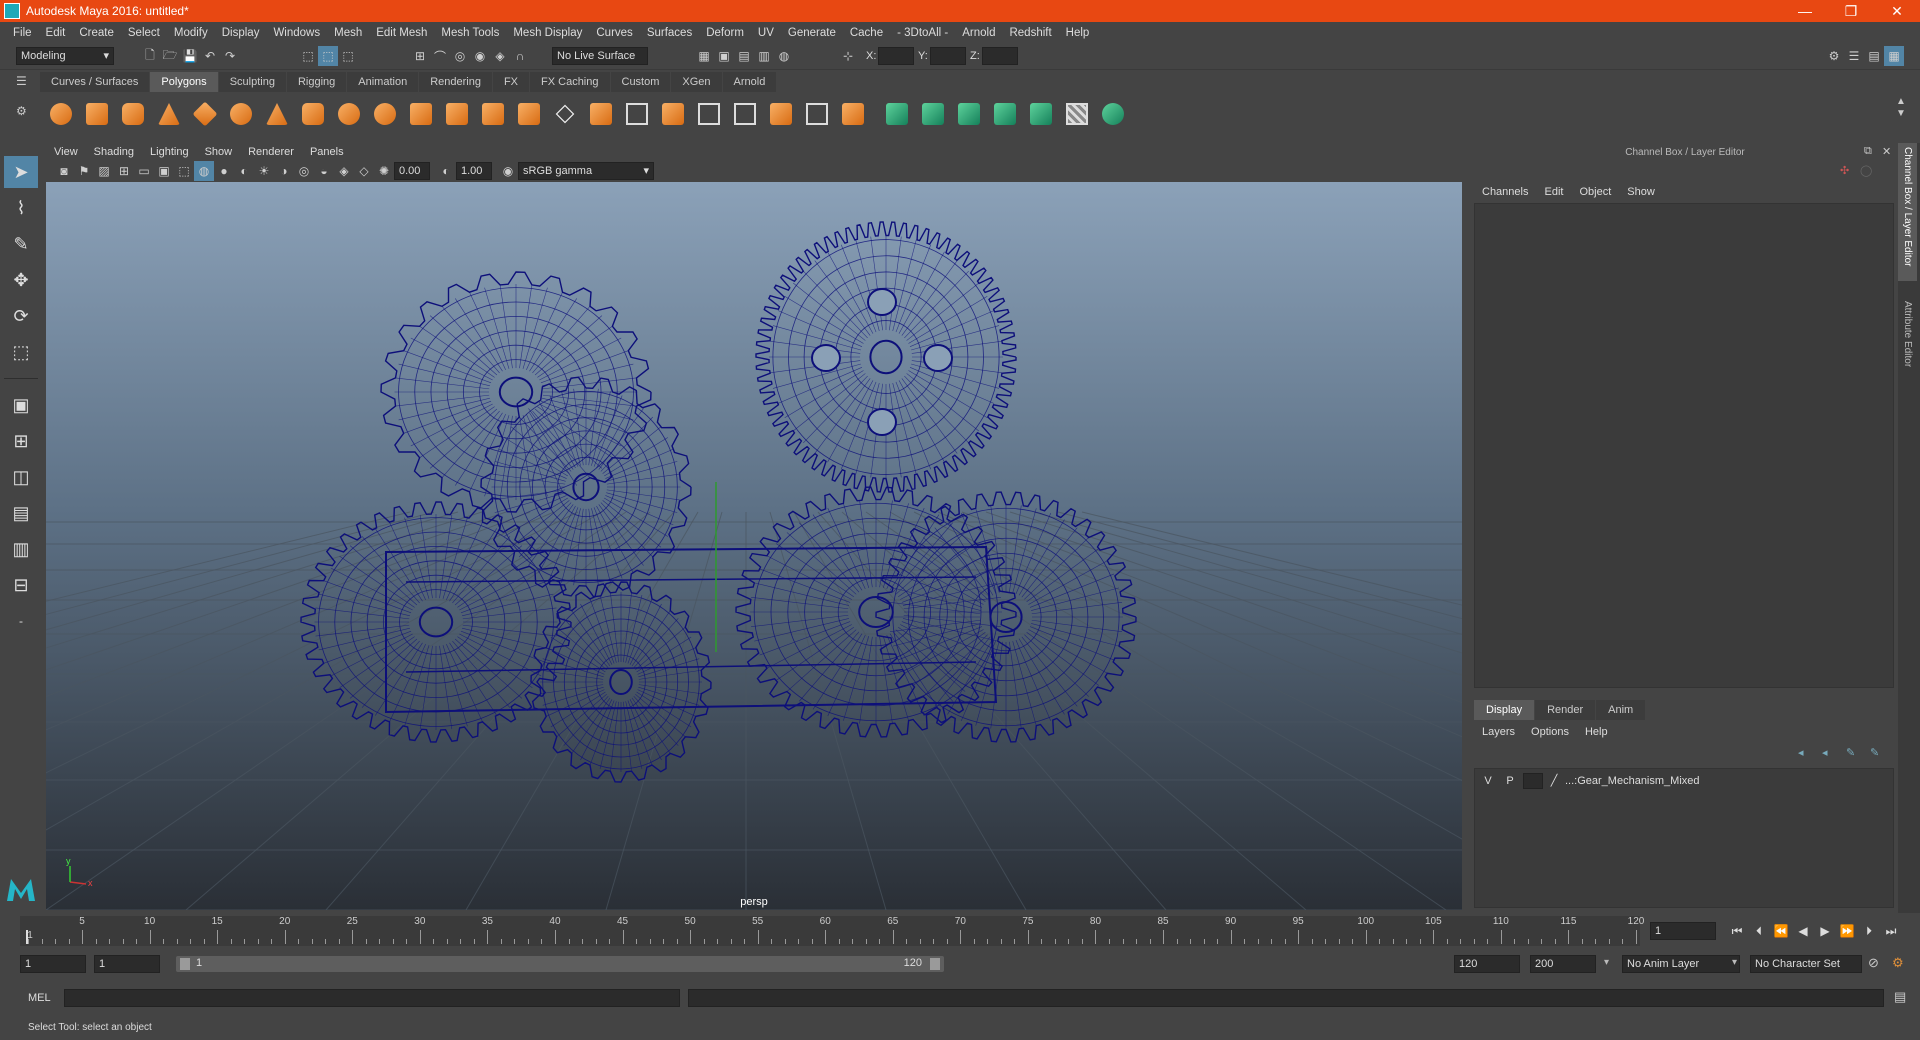 The image size is (1920, 1040). I want to click on fill-hole-icon, so click(817, 114).